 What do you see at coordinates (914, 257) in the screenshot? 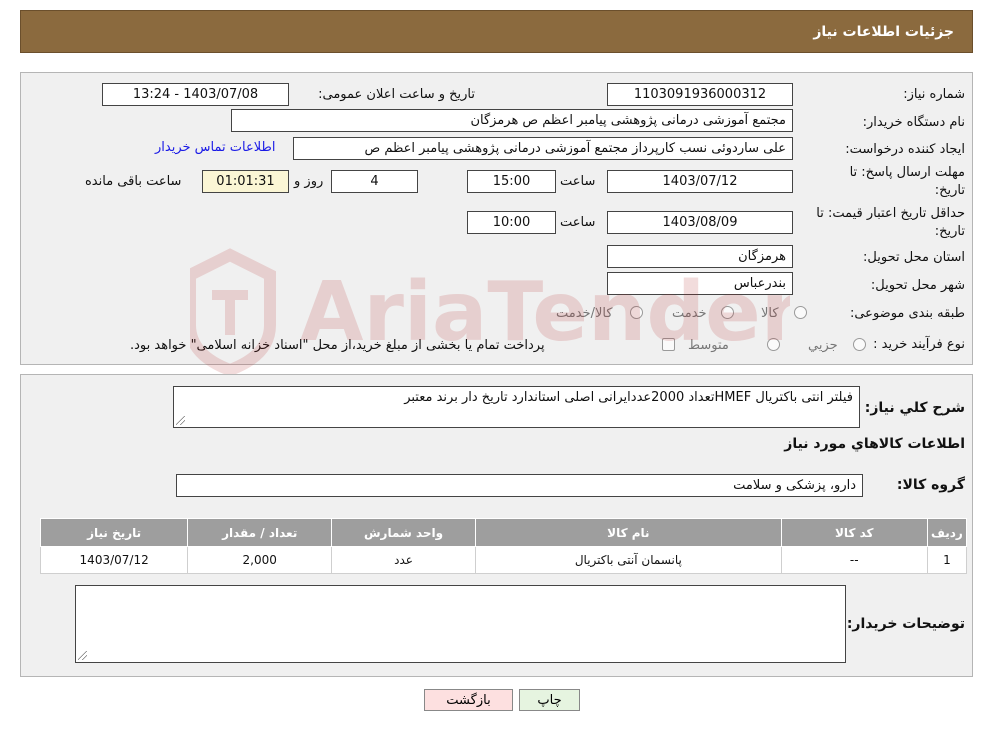
I see `province-label: استان محل تحویل:` at bounding box center [914, 257].